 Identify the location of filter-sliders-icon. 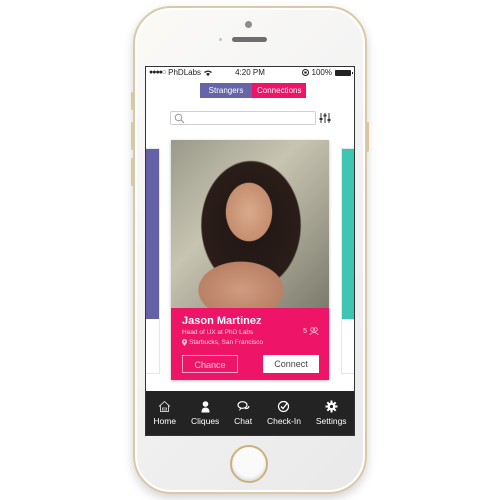
(325, 118).